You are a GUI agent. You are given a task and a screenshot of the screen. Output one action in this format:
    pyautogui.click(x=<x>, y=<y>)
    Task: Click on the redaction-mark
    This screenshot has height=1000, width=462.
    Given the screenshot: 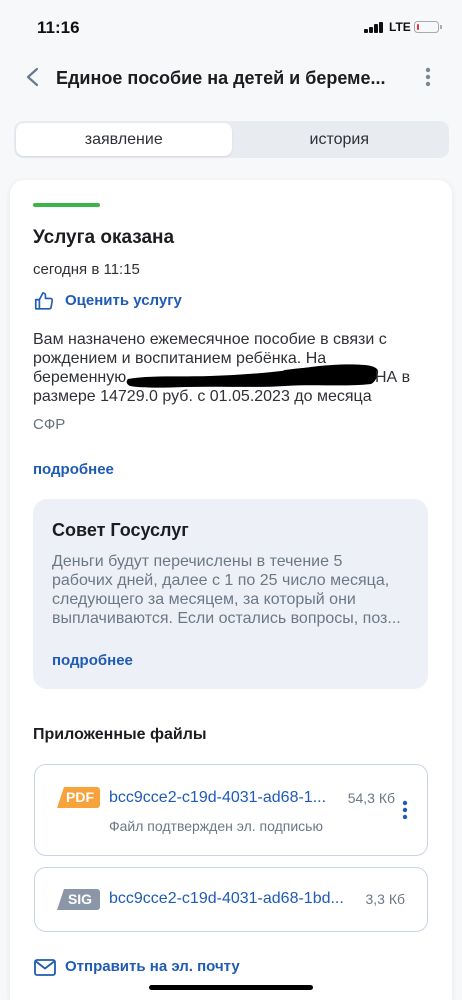 What is the action you would take?
    pyautogui.click(x=252, y=376)
    